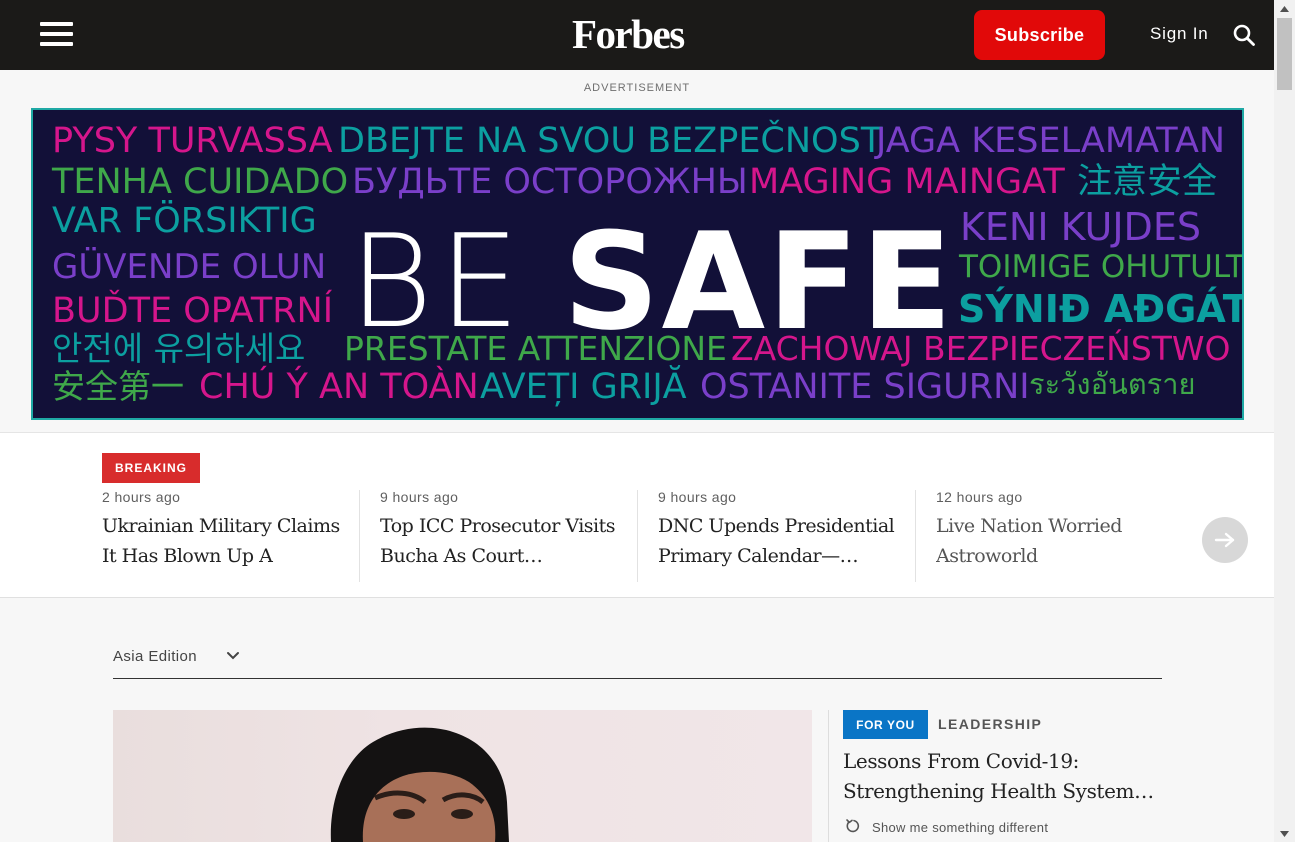 Image resolution: width=1295 pixels, height=842 pixels. I want to click on scroll-thumb, so click(1284, 54).